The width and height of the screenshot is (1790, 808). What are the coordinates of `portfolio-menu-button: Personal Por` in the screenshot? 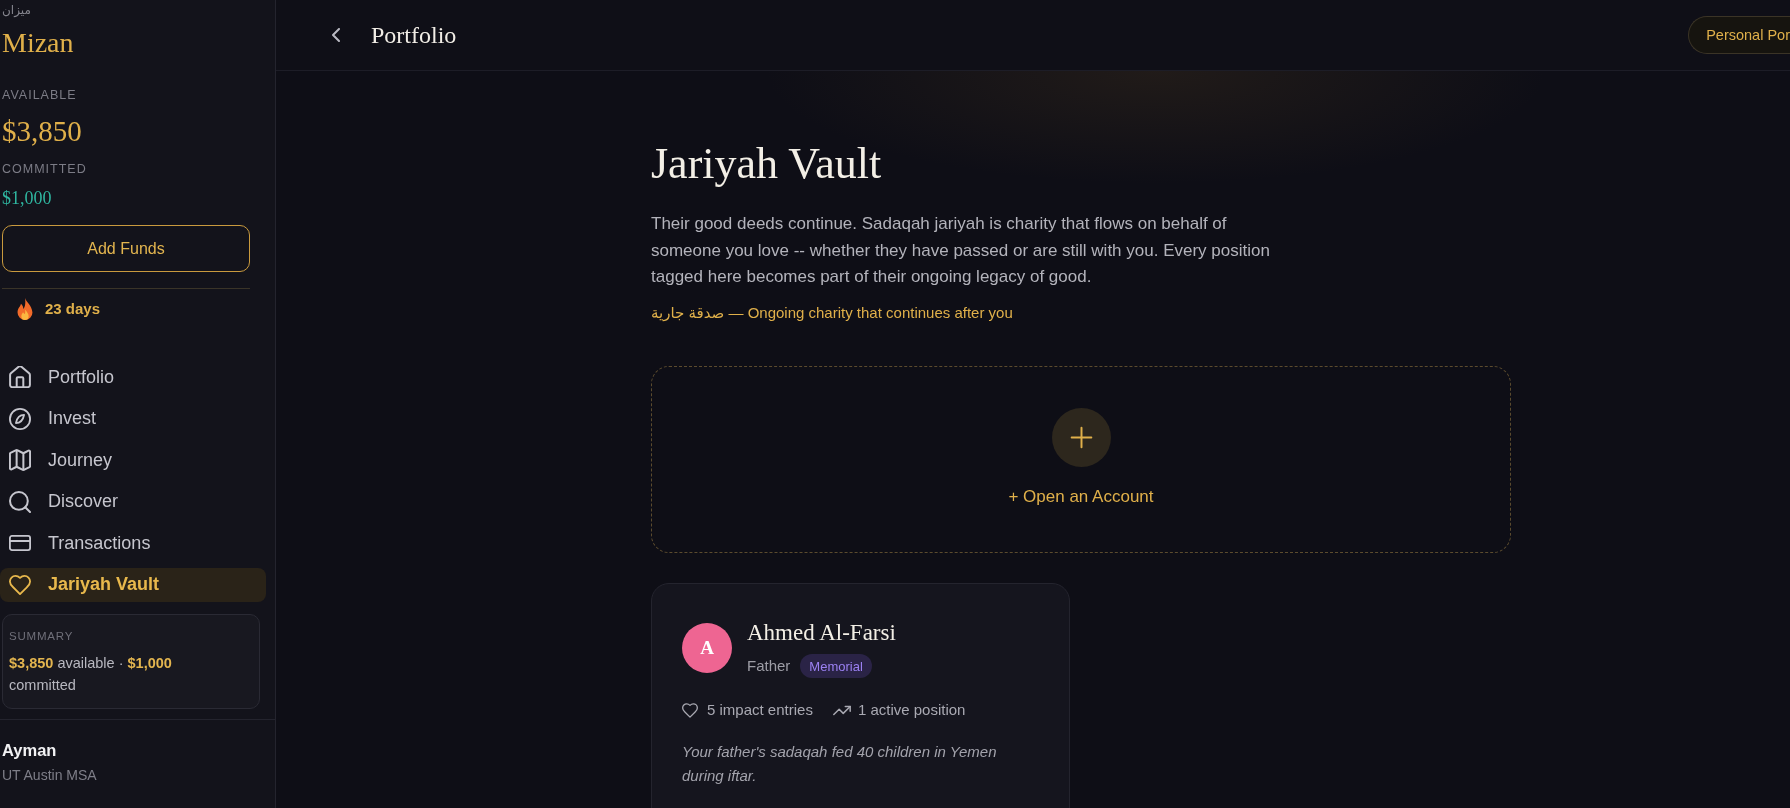 It's located at (1739, 35).